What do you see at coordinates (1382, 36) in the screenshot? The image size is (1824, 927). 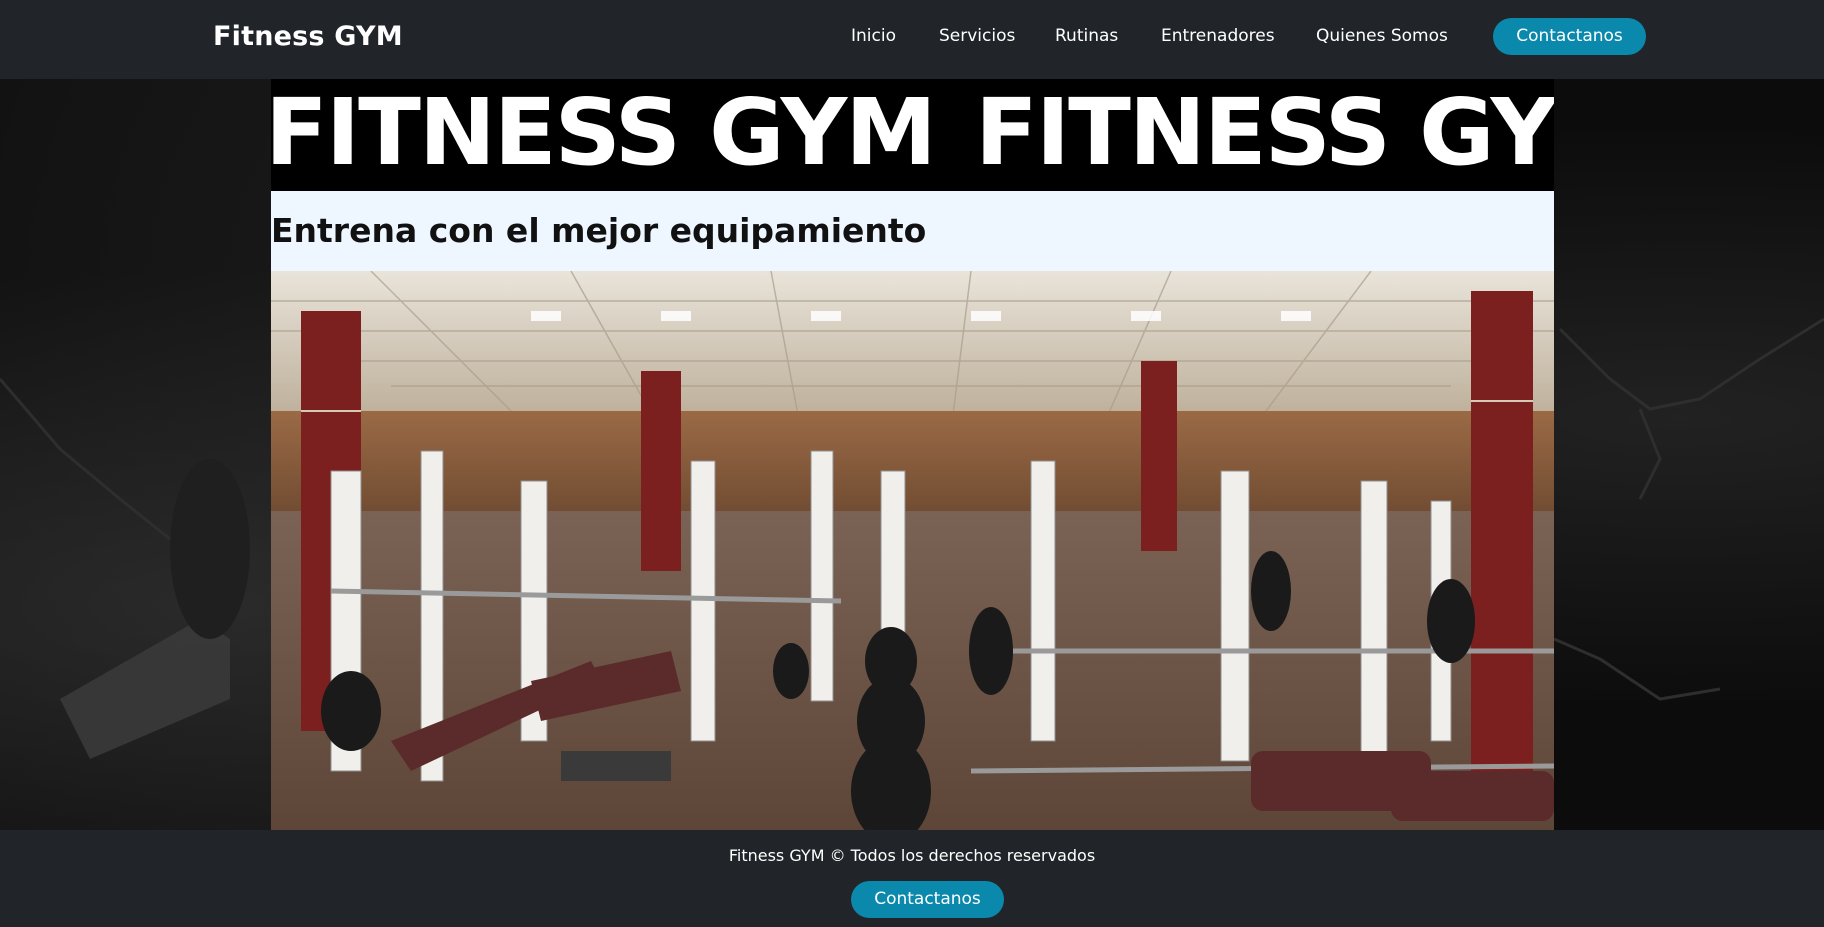 I see `nav-link-quienes-somos: Quienes Somos` at bounding box center [1382, 36].